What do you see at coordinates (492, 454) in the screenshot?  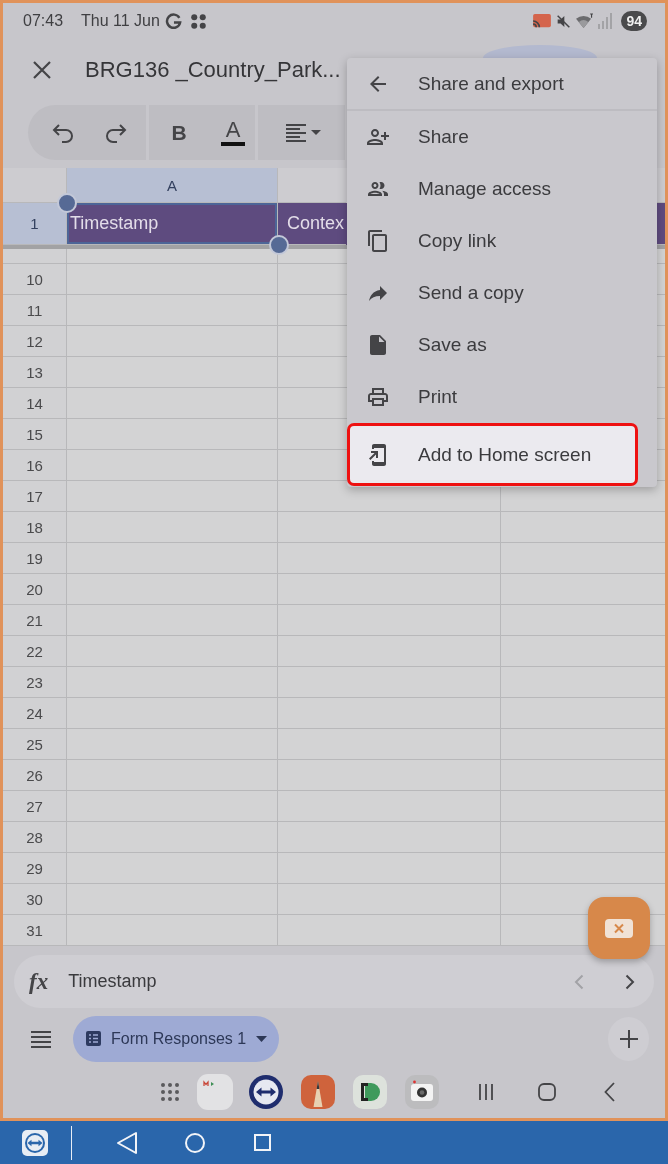 I see `menu-item: Add to Home screen` at bounding box center [492, 454].